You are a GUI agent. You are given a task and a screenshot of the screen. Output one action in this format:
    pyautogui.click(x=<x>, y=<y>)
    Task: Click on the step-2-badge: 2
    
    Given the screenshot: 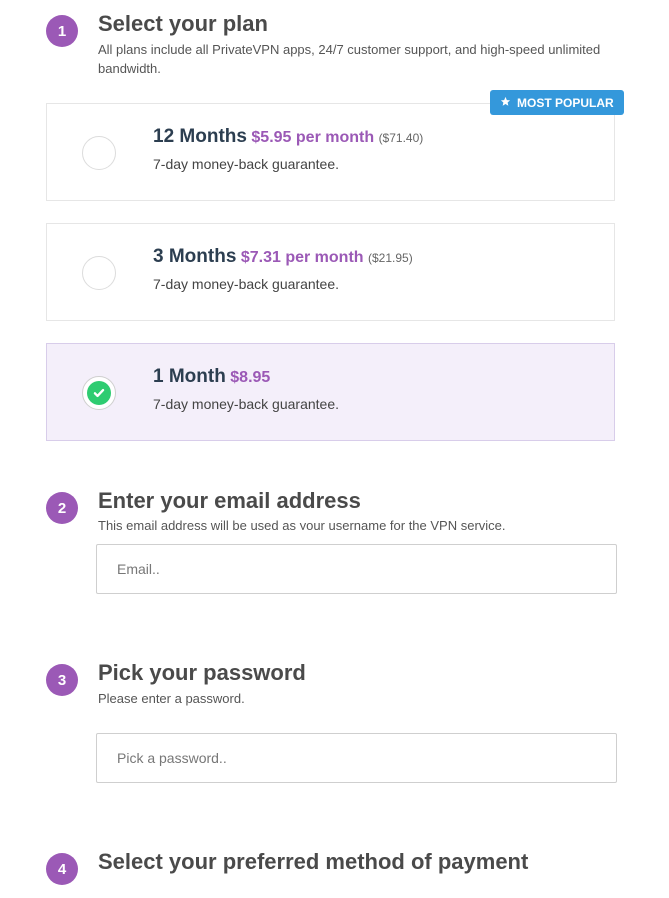 What is the action you would take?
    pyautogui.click(x=62, y=508)
    